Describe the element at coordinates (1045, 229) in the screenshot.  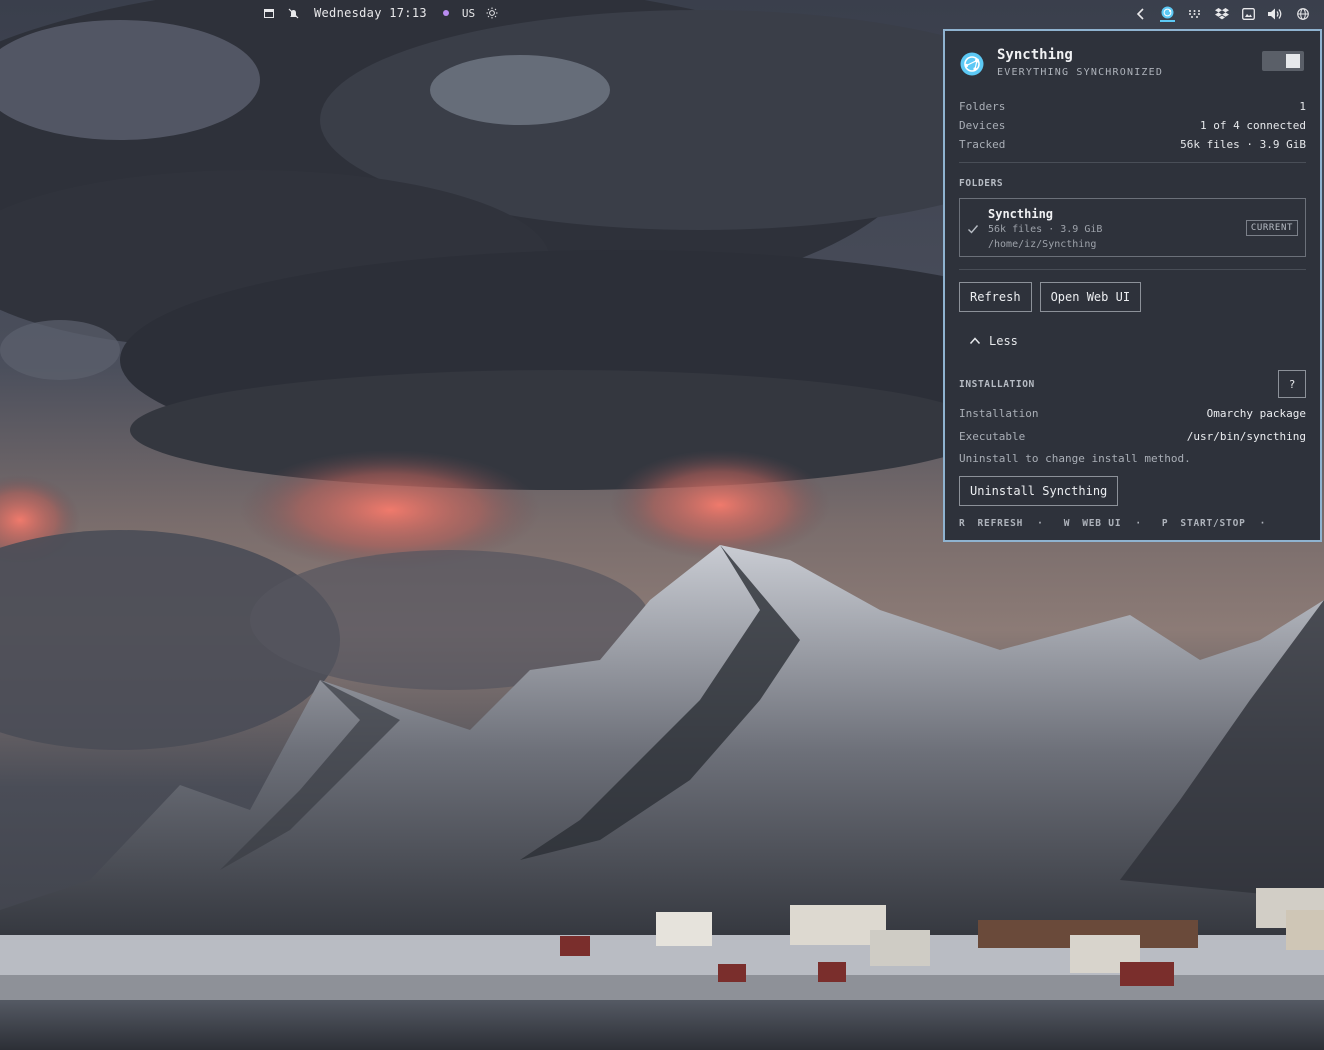
I see `folder-meta: 56k files · 3.9 GiB` at that location.